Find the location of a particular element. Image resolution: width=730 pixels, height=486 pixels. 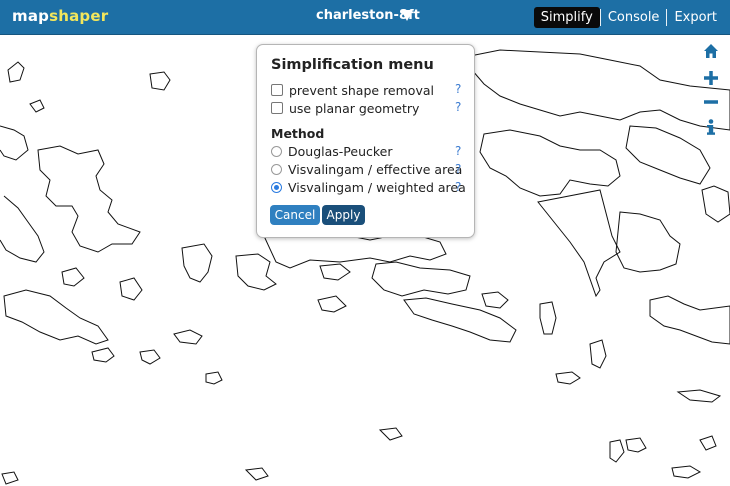

cancel-button: Cancel is located at coordinates (295, 215).